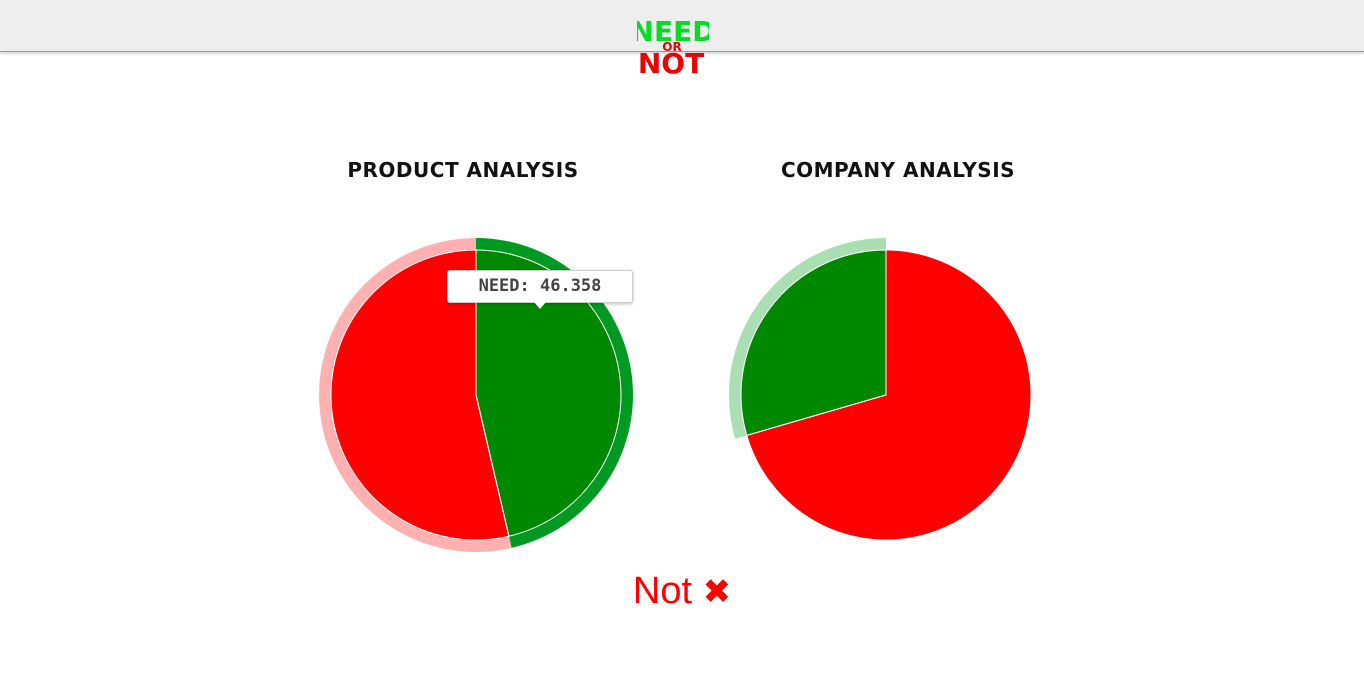  Describe the element at coordinates (671, 61) in the screenshot. I see `logo-not-text: NOT` at that location.